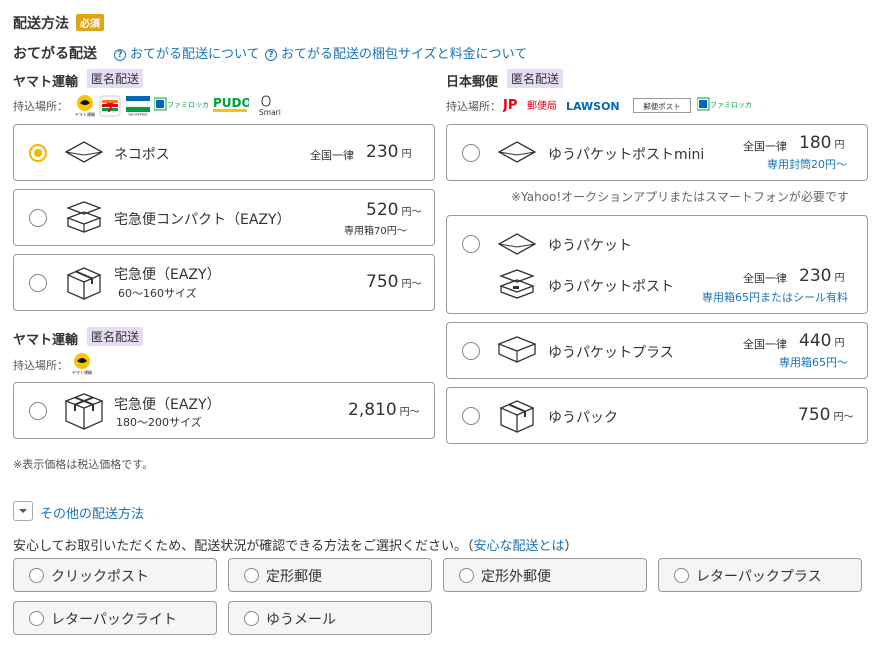  I want to click on option-letterpack-plus: レターパックプラス, so click(760, 575).